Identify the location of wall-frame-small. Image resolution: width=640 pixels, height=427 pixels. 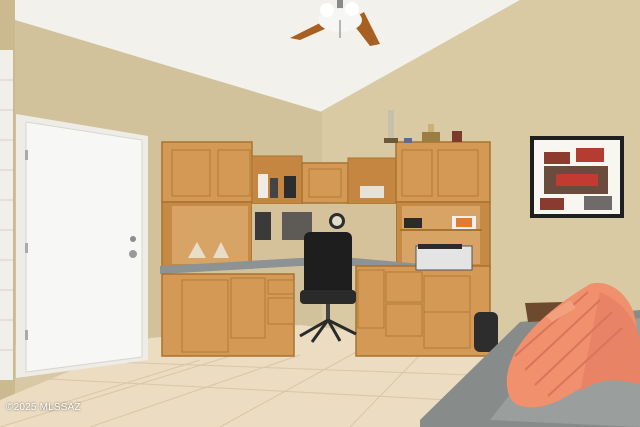
(263, 226).